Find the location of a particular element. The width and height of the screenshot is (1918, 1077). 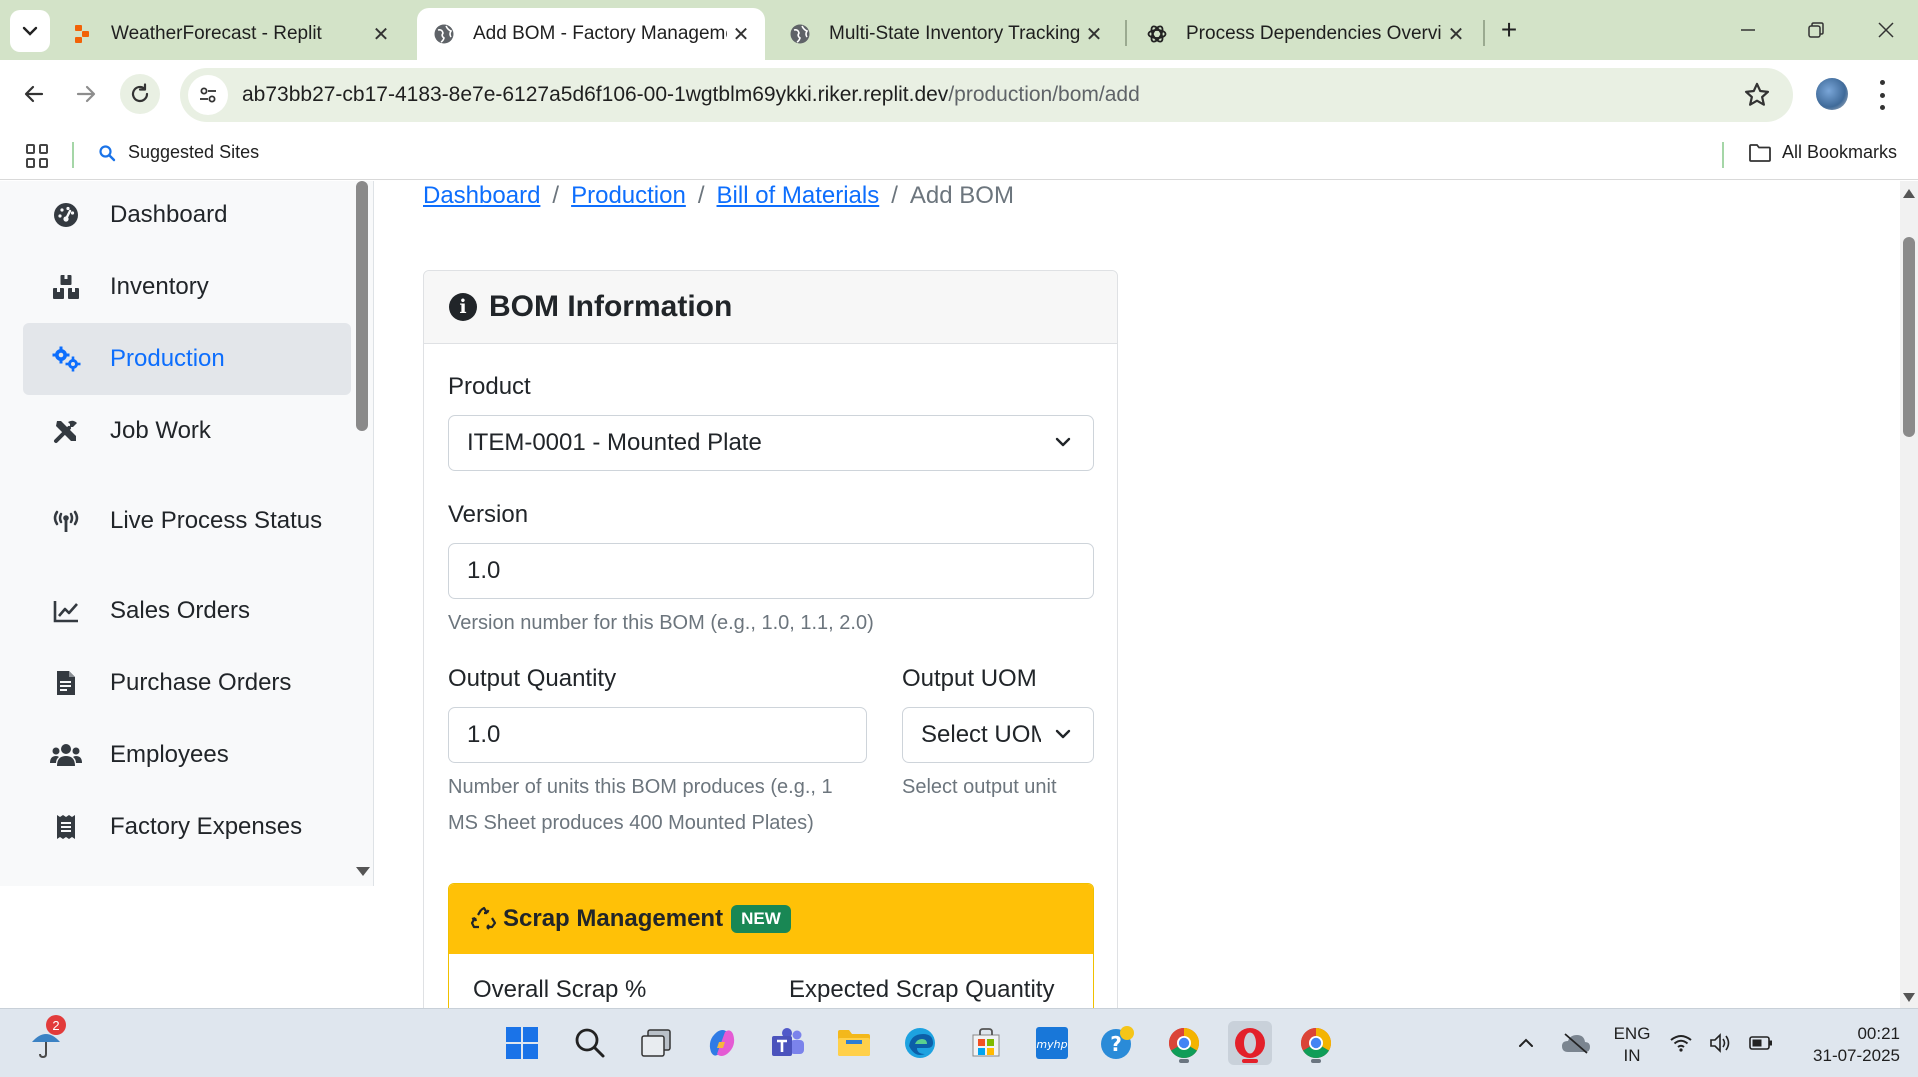

file-explorer-app is located at coordinates (854, 1043).